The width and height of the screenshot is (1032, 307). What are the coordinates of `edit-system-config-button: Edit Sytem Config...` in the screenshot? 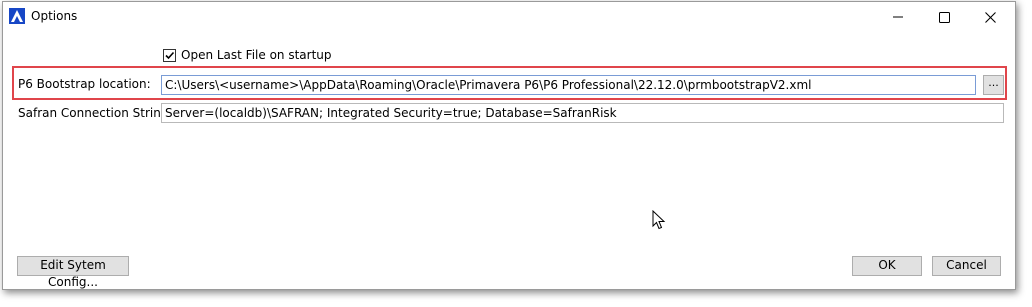 It's located at (73, 272).